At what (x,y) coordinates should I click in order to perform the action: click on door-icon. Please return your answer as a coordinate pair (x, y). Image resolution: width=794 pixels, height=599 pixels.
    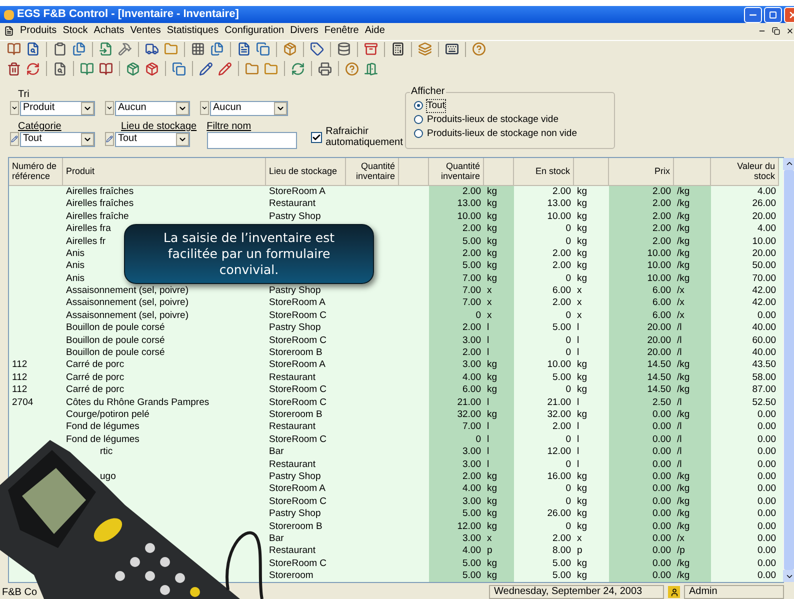
    Looking at the image, I should click on (371, 68).